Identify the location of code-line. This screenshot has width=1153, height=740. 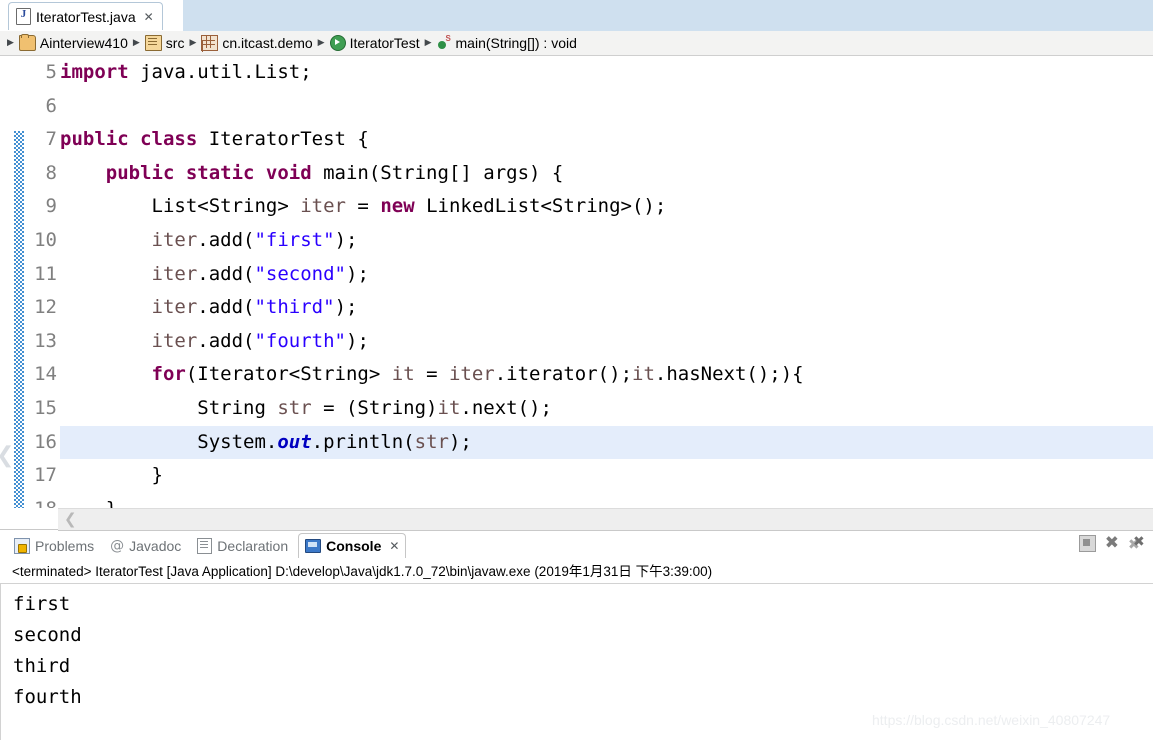
(606, 107).